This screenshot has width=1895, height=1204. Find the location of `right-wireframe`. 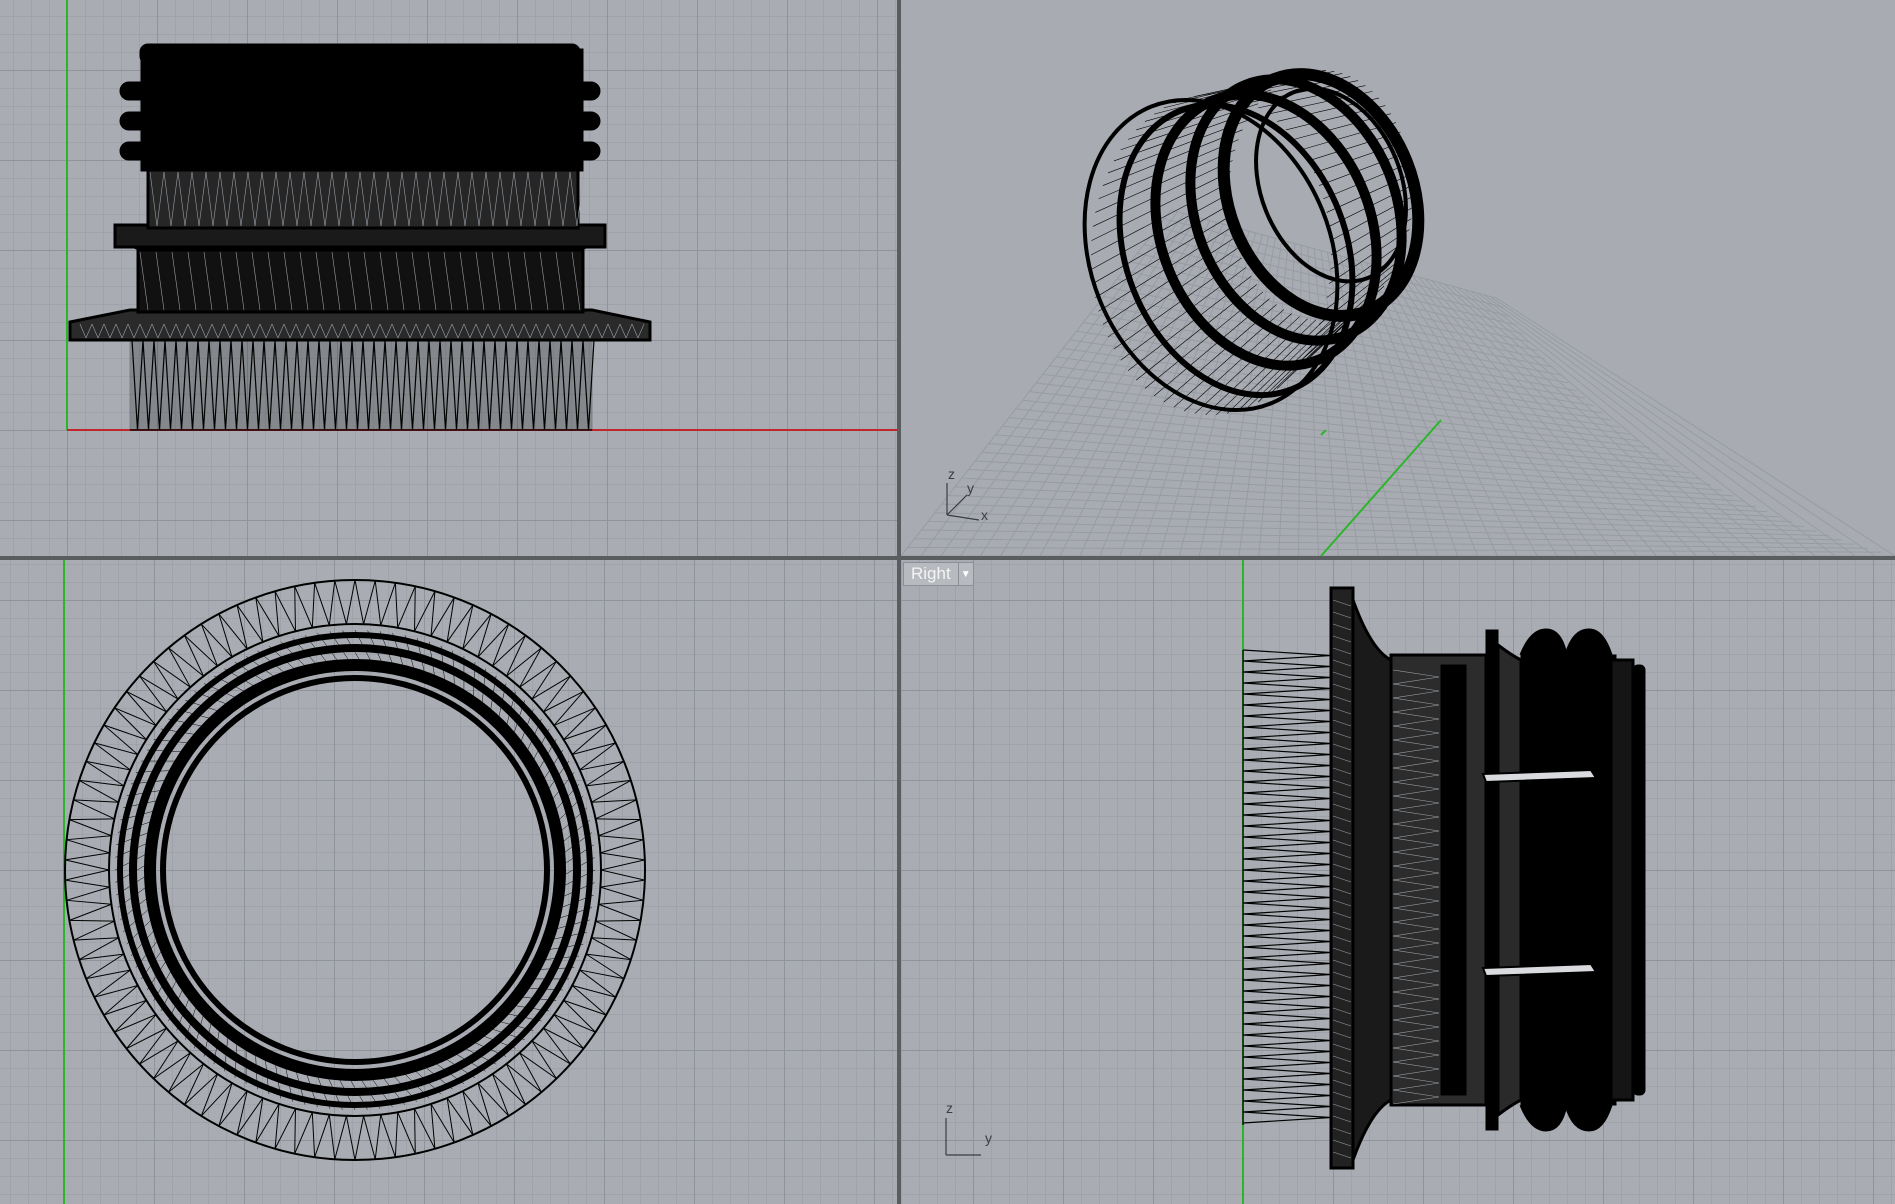

right-wireframe is located at coordinates (1444, 882).